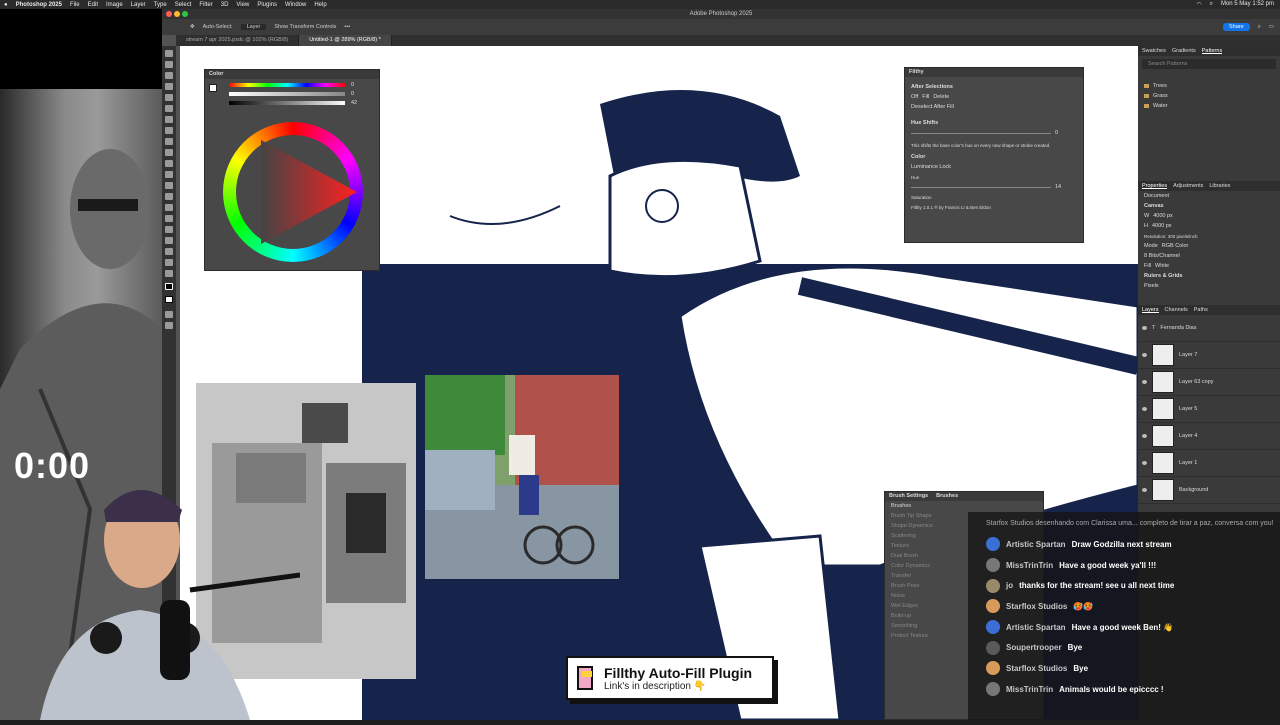 The height and width of the screenshot is (725, 1280). Describe the element at coordinates (947, 496) in the screenshot. I see `tab-brushes: Brushes` at that location.